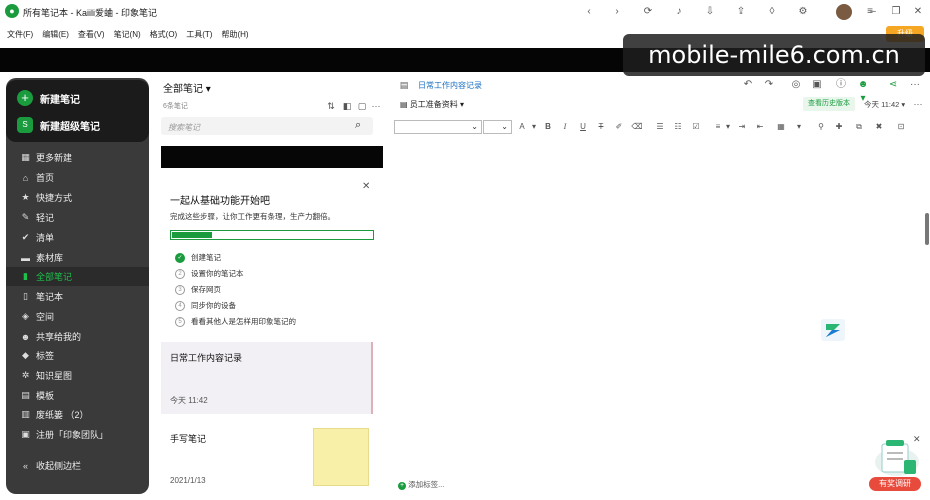 This screenshot has height=500, width=930. I want to click on sidebar-item-all-notes: ▮ 全部笔记, so click(77, 276).